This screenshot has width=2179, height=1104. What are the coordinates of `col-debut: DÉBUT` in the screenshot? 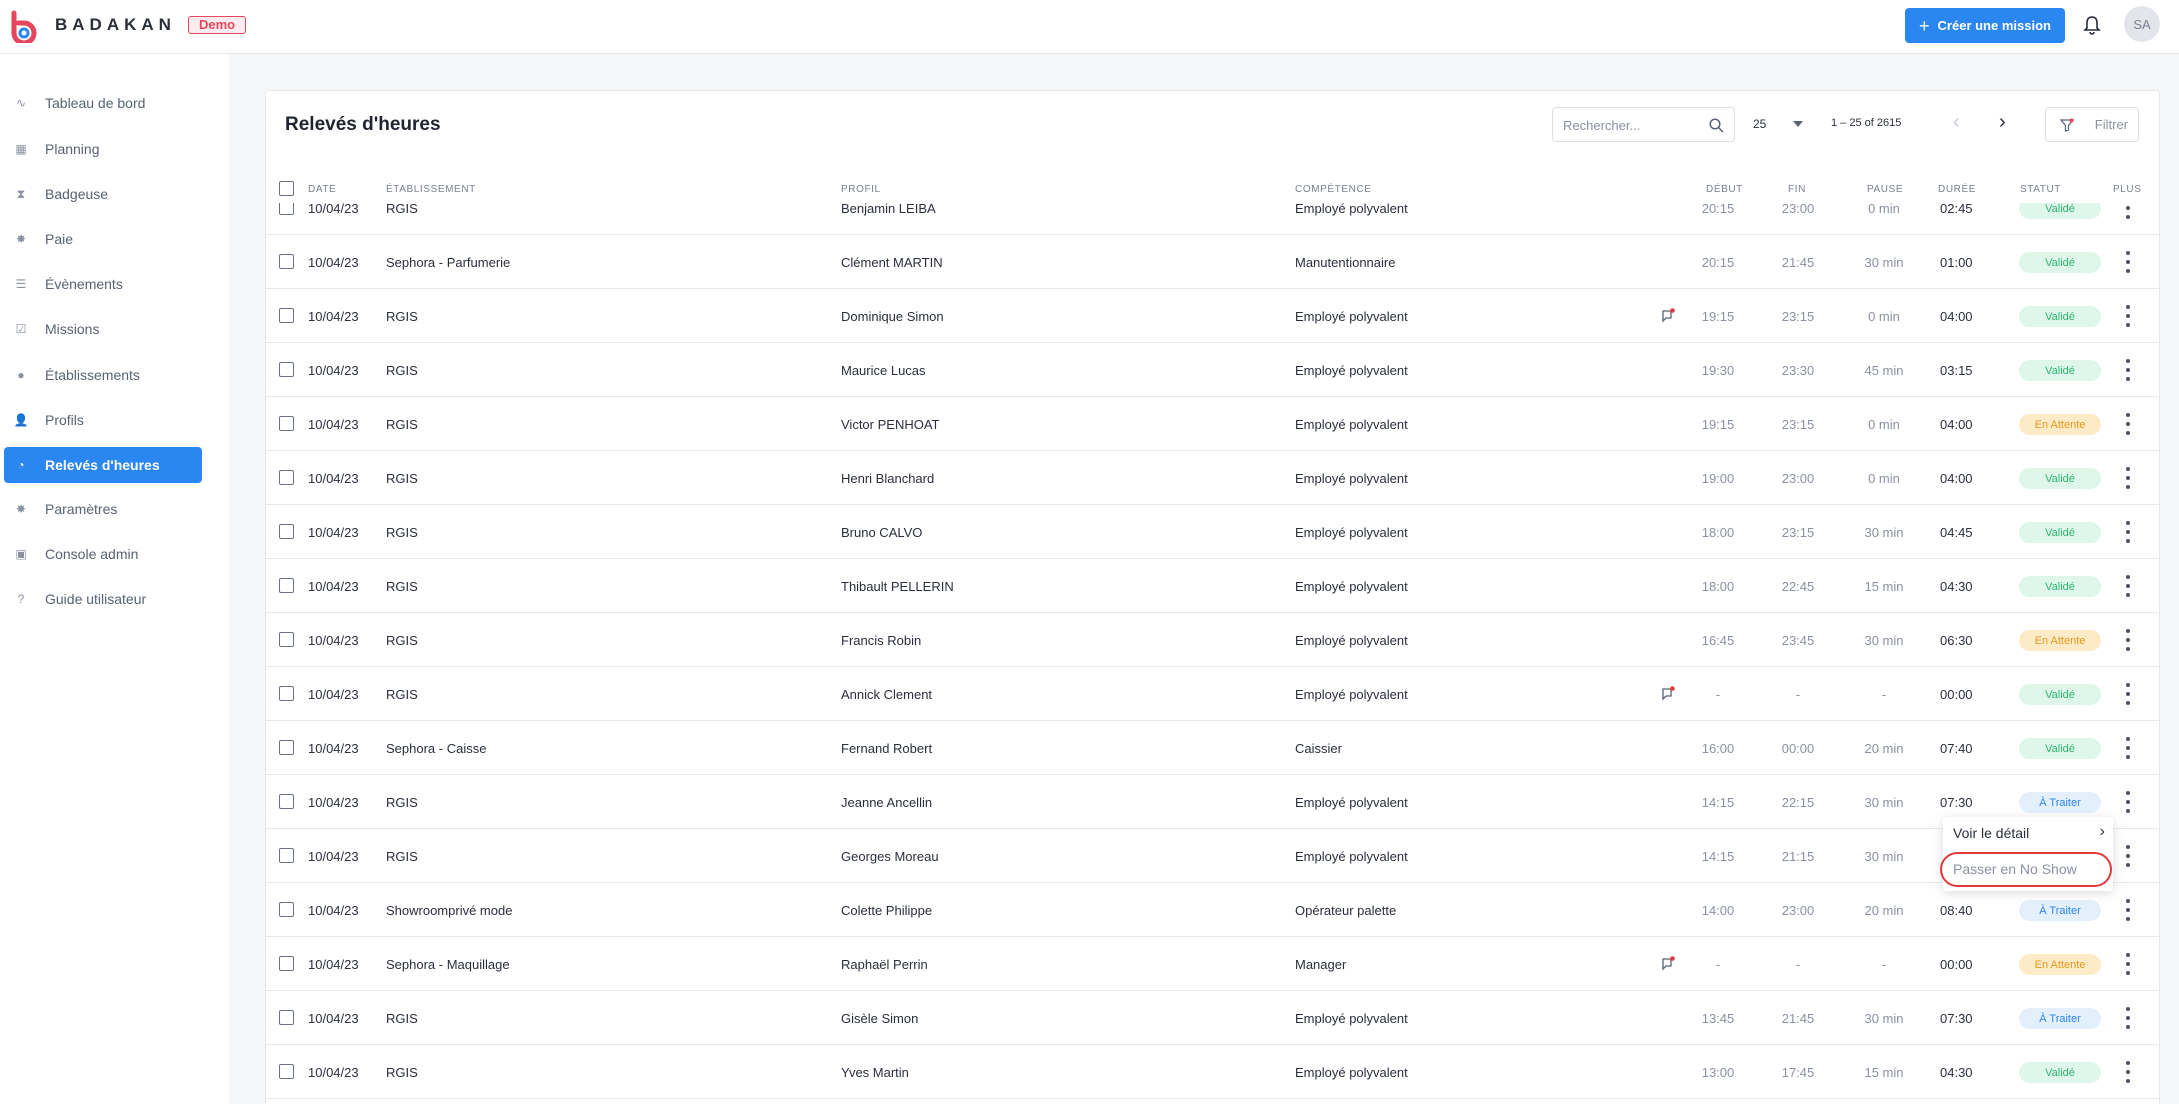 It's located at (1724, 189).